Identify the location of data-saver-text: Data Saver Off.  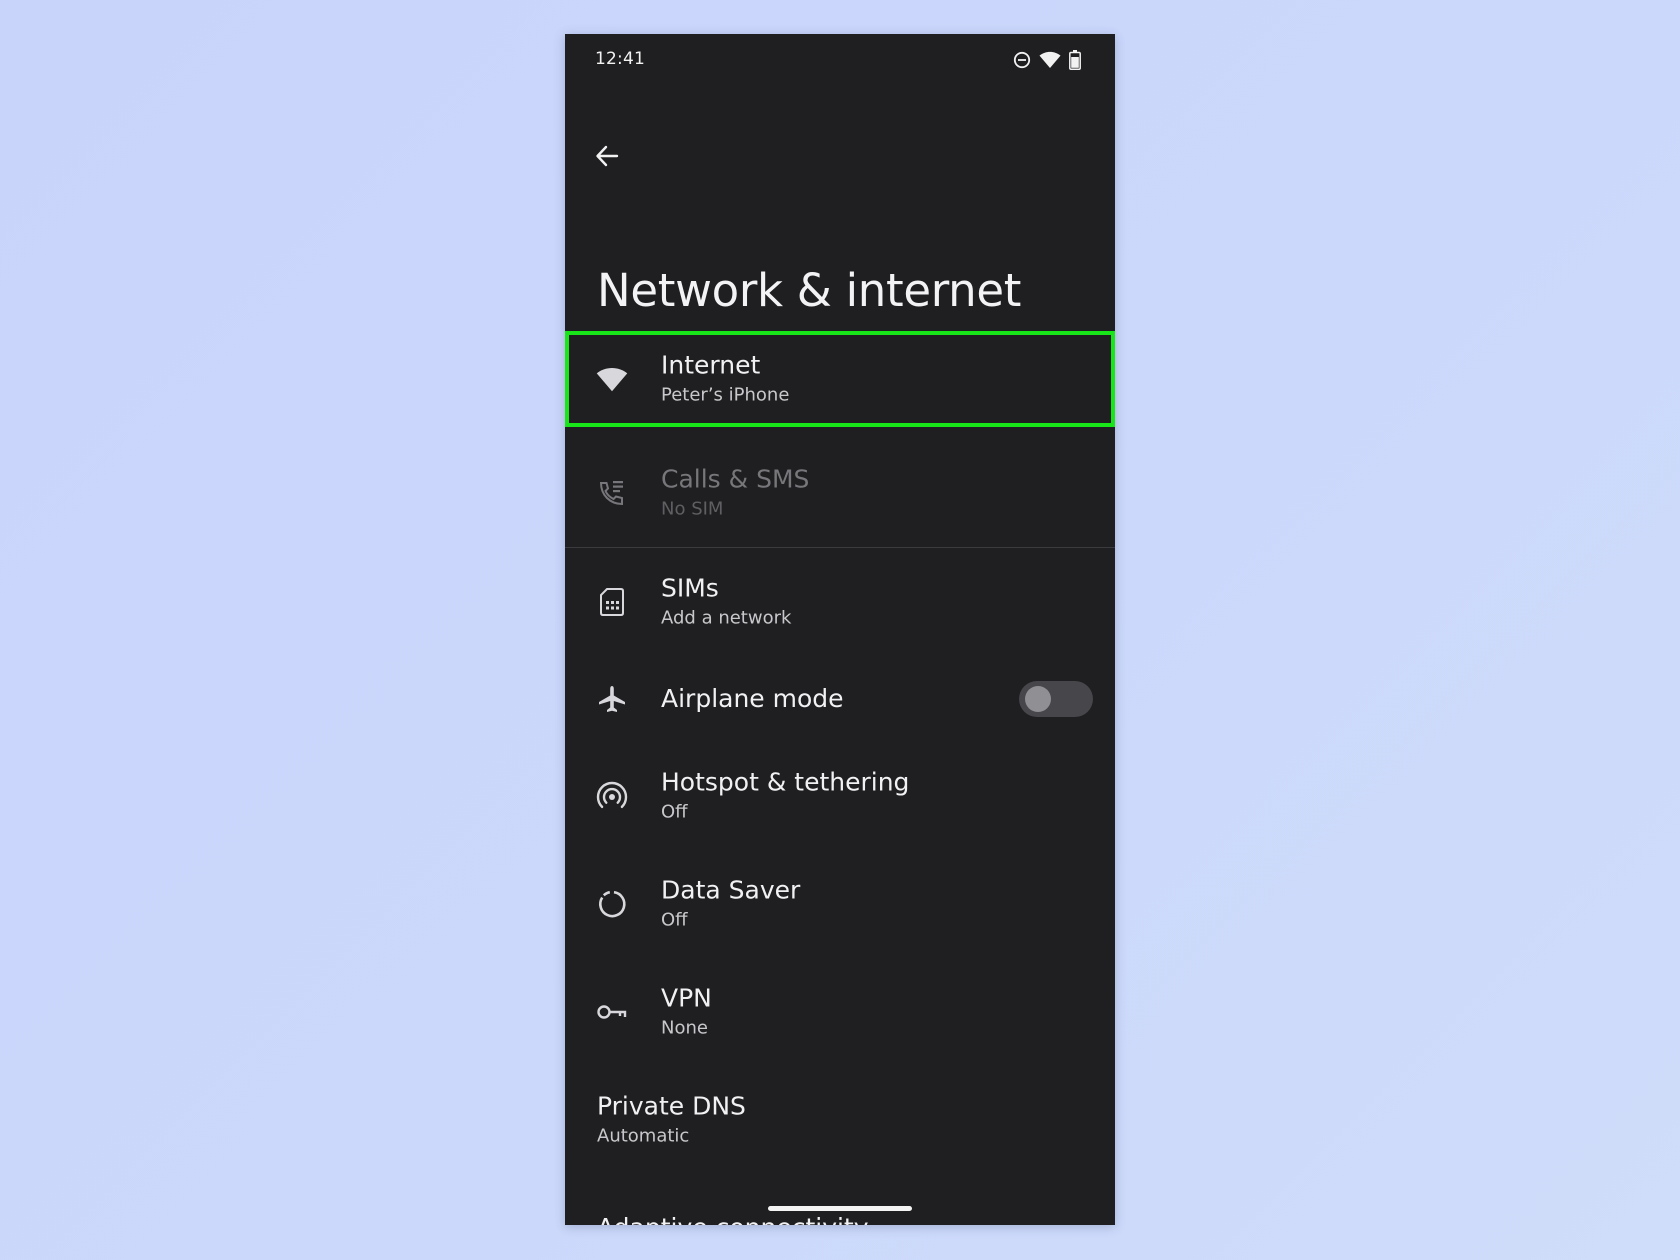
(730, 904).